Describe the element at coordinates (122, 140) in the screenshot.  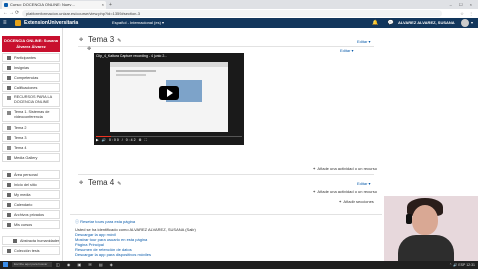
I see `video-controls: ▶ 🔊 0:00 / 0:42 ⚙ ⛶` at that location.